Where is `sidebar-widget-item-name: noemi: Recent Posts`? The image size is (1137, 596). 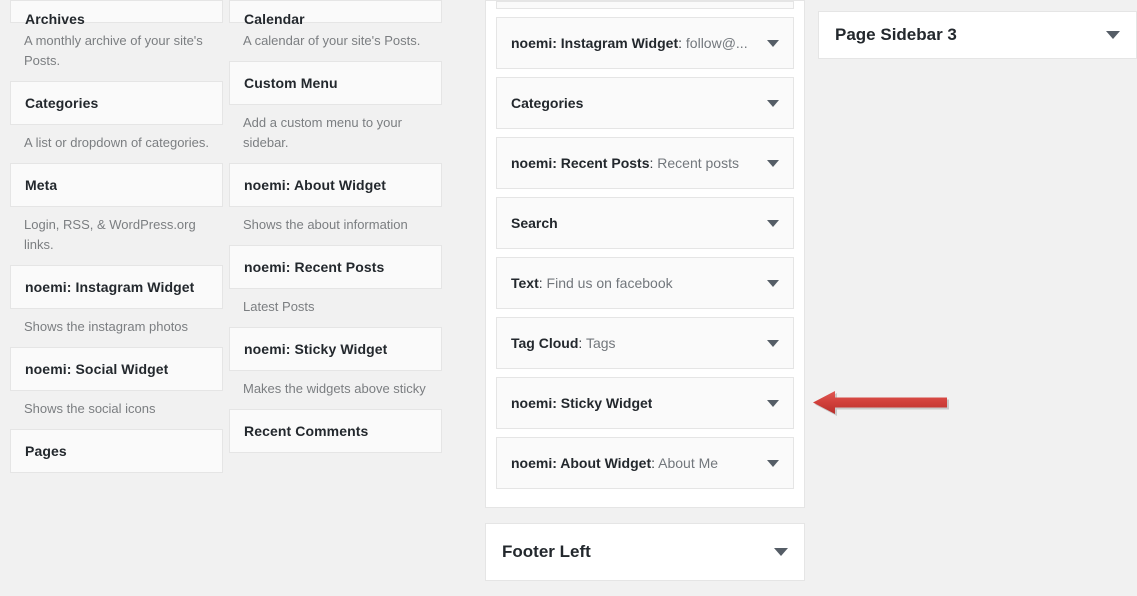 sidebar-widget-item-name: noemi: Recent Posts is located at coordinates (580, 163).